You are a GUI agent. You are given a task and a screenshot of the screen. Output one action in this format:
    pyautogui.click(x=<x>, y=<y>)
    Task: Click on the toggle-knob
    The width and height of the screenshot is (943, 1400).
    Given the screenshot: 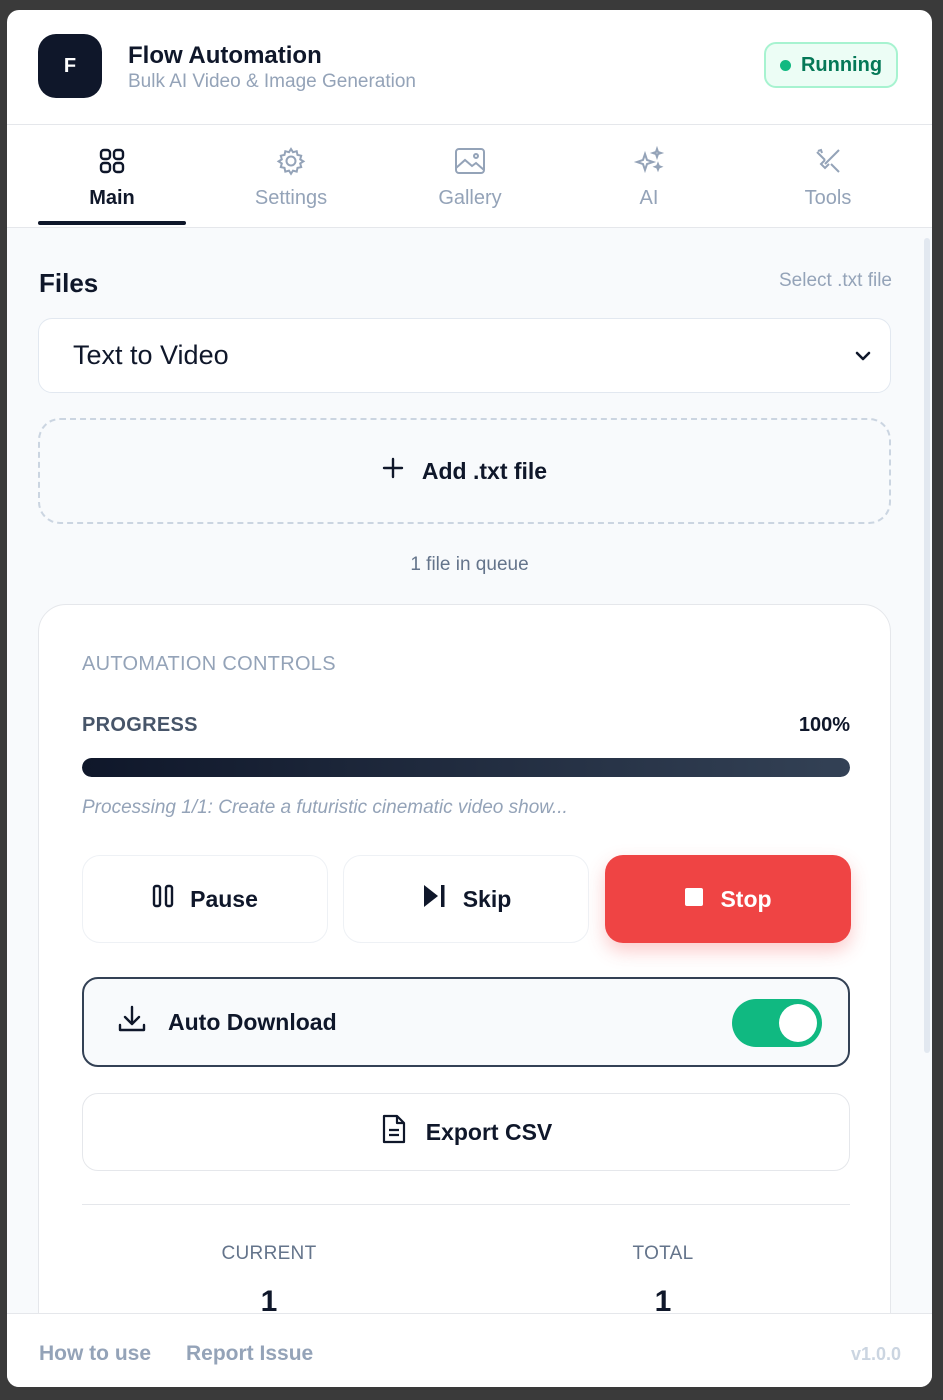 What is the action you would take?
    pyautogui.click(x=798, y=1023)
    